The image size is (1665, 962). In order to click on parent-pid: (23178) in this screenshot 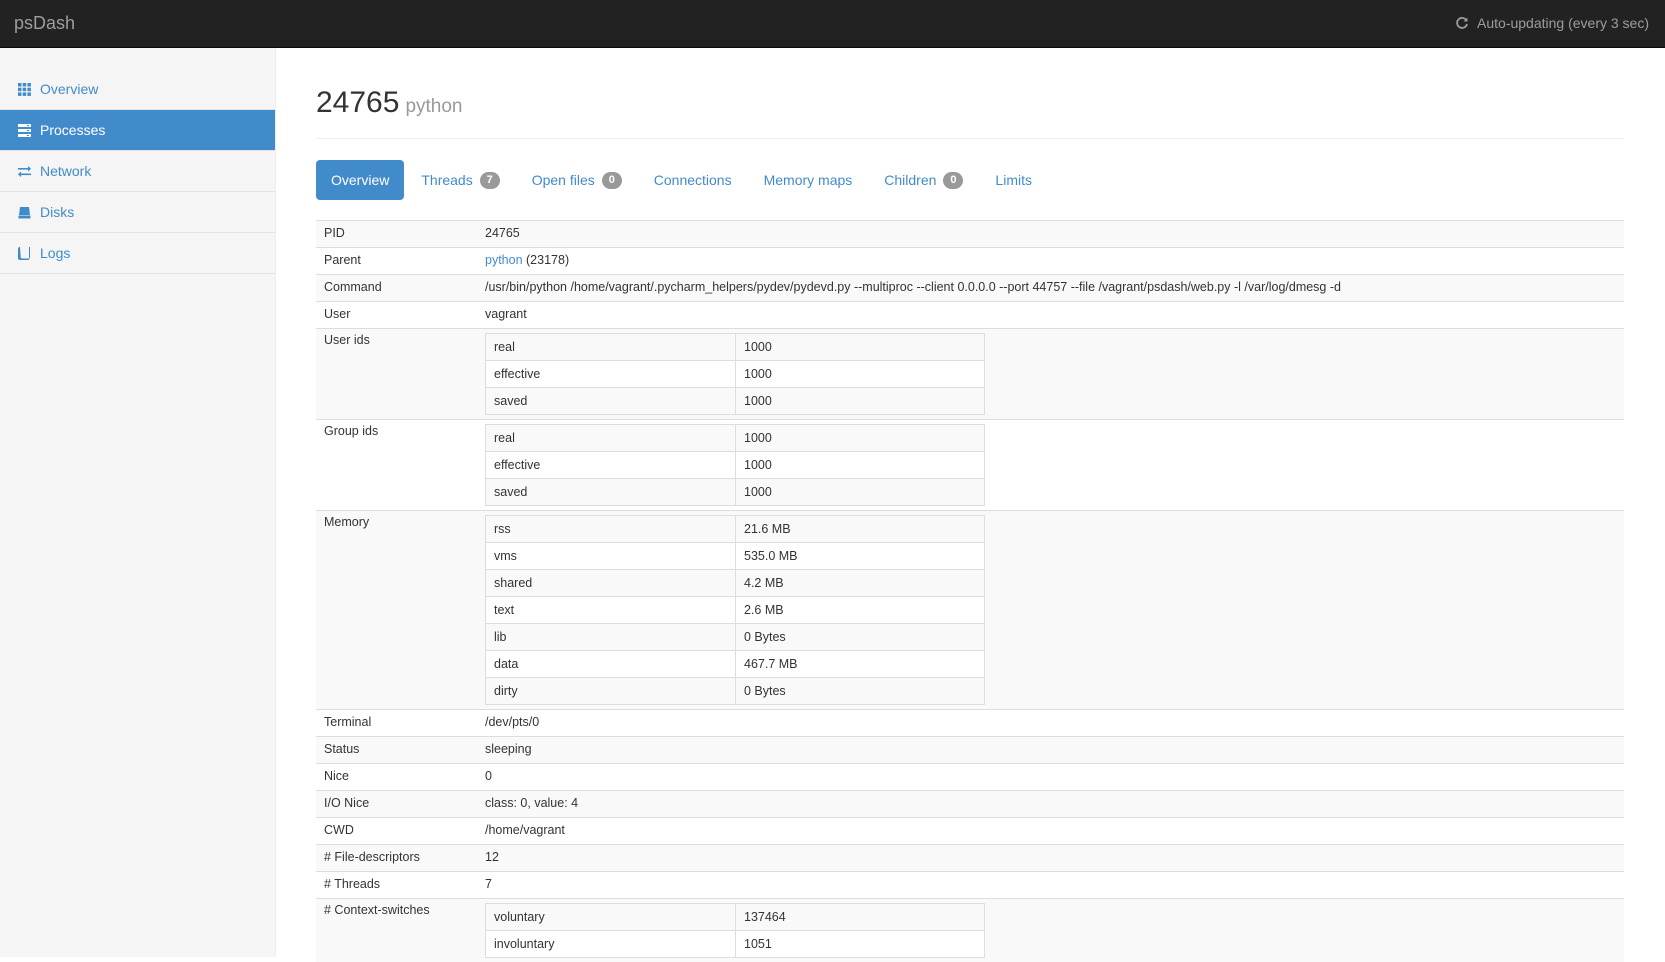, I will do `click(547, 260)`.